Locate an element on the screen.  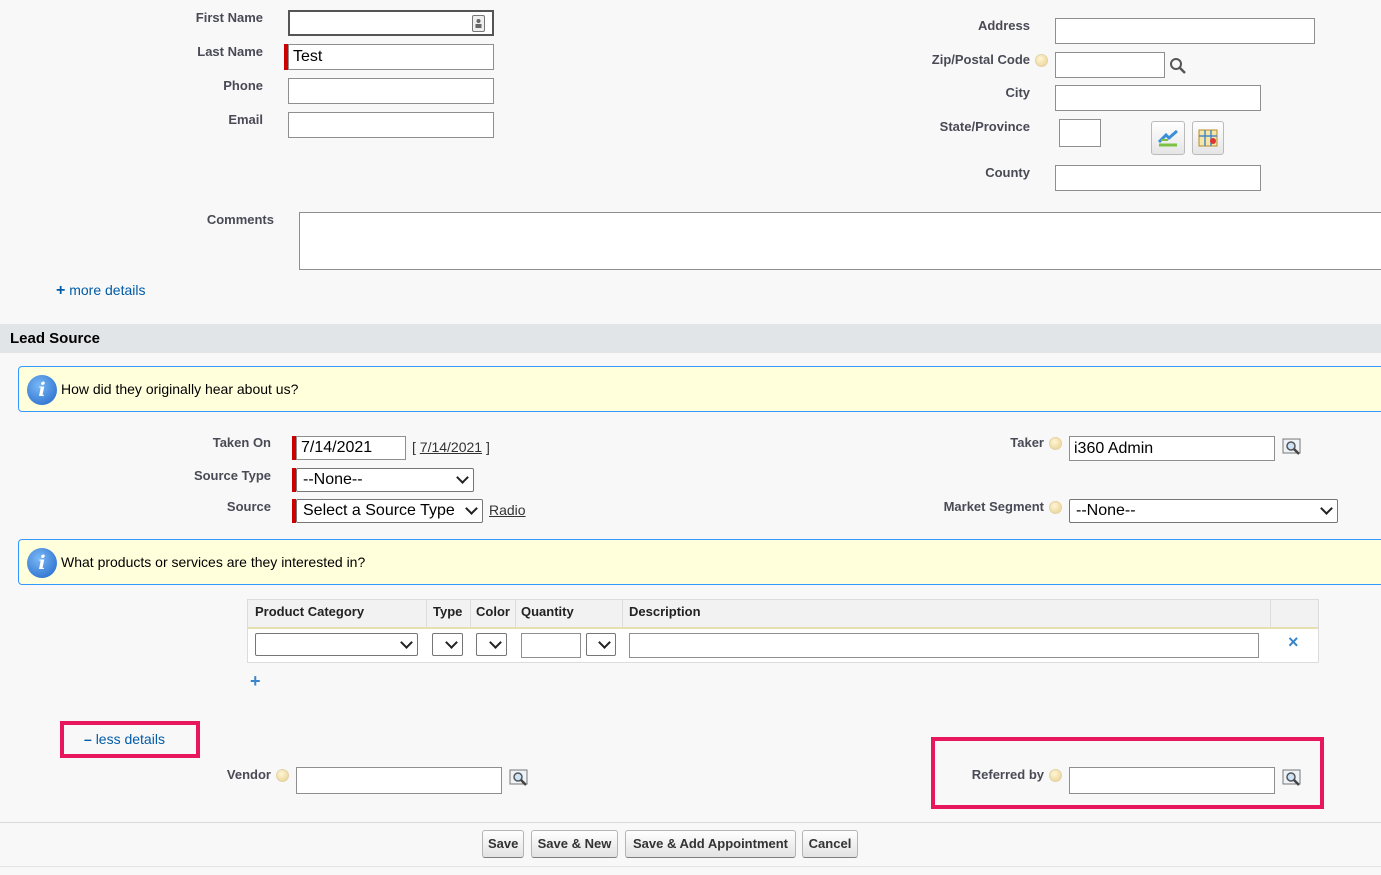
taker-help-icon is located at coordinates (1055, 443).